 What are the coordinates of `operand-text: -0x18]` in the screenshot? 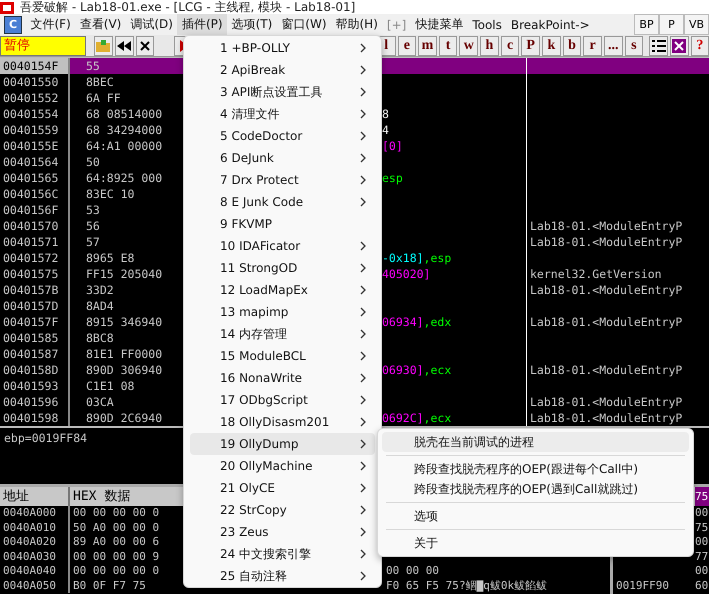 It's located at (403, 258).